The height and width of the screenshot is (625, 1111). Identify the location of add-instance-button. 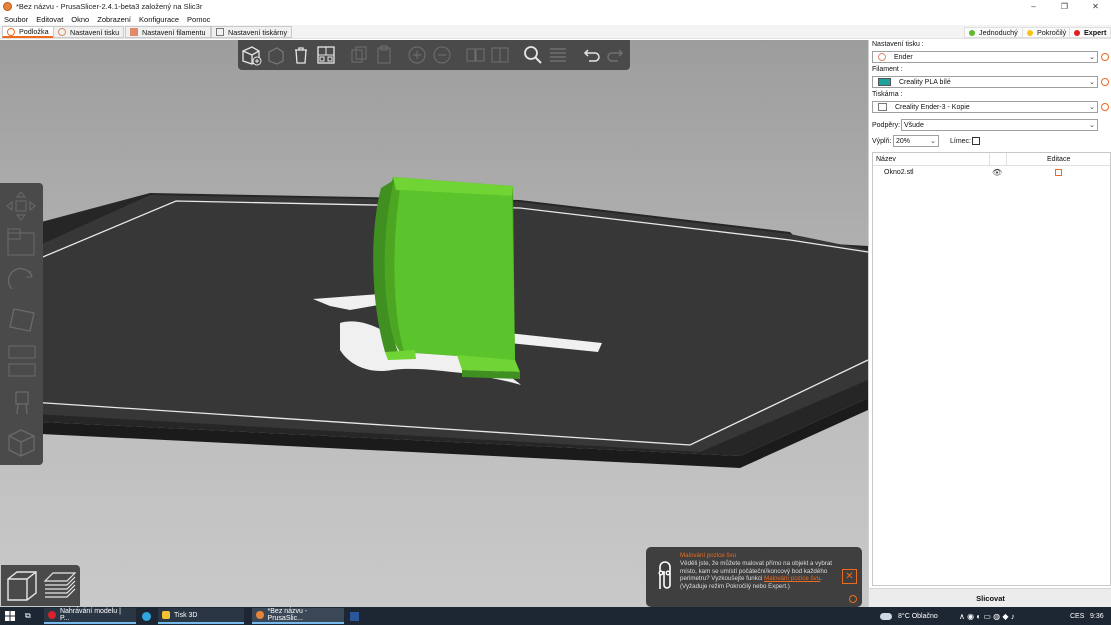
(417, 55).